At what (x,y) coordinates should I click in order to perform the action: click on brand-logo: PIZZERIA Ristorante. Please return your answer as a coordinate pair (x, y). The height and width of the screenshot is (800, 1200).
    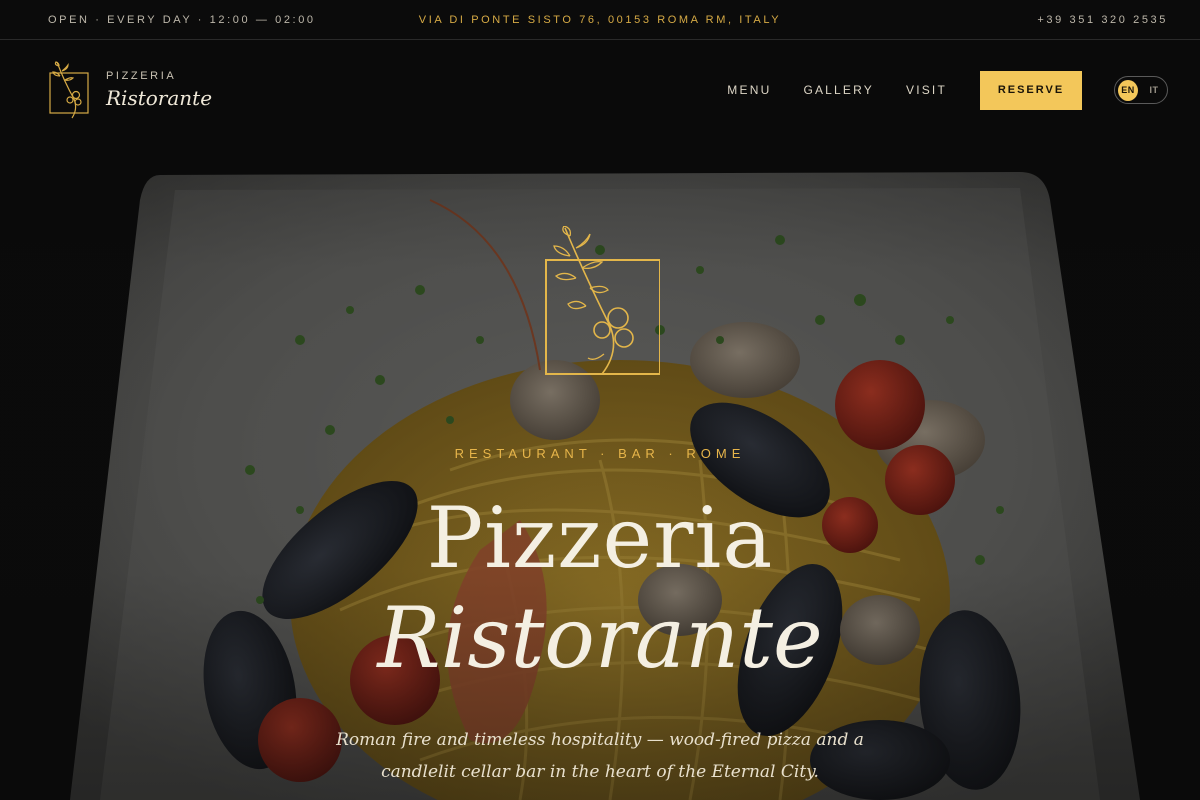
    Looking at the image, I should click on (130, 90).